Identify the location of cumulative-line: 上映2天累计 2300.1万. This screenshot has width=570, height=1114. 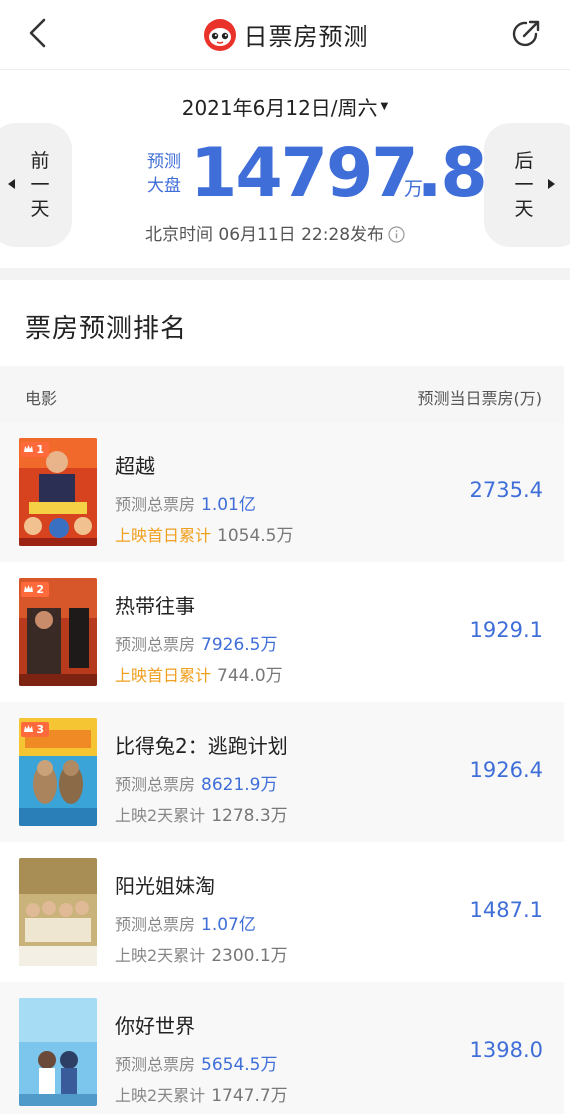
(201, 956).